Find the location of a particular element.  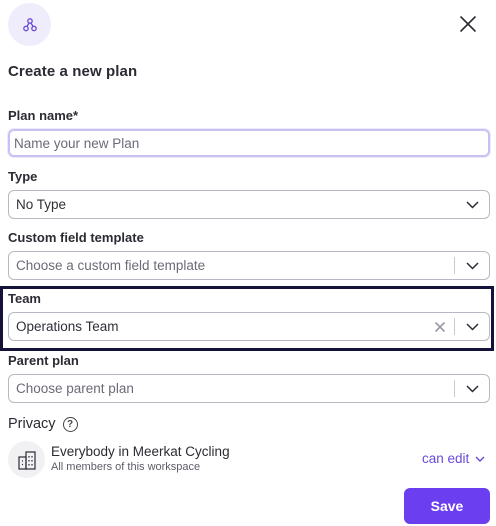

close-button is located at coordinates (468, 24).